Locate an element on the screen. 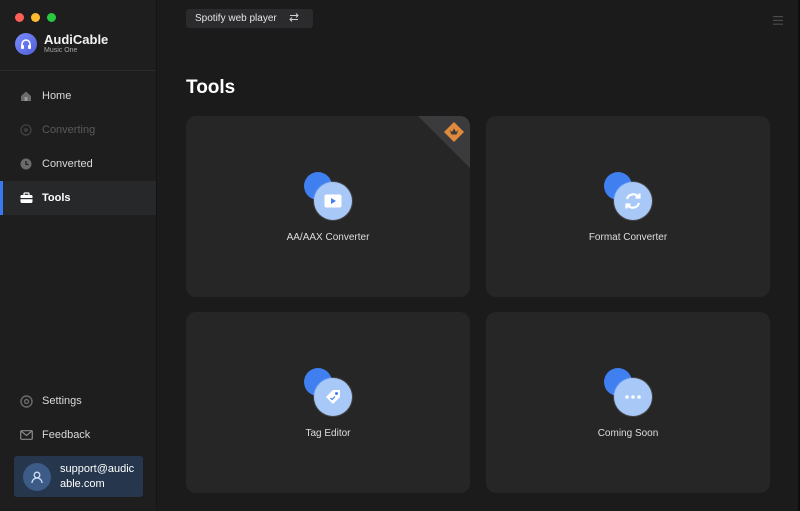 The height and width of the screenshot is (511, 800). sidebar-bottom-nav: Settings Feedback is located at coordinates (78, 418).